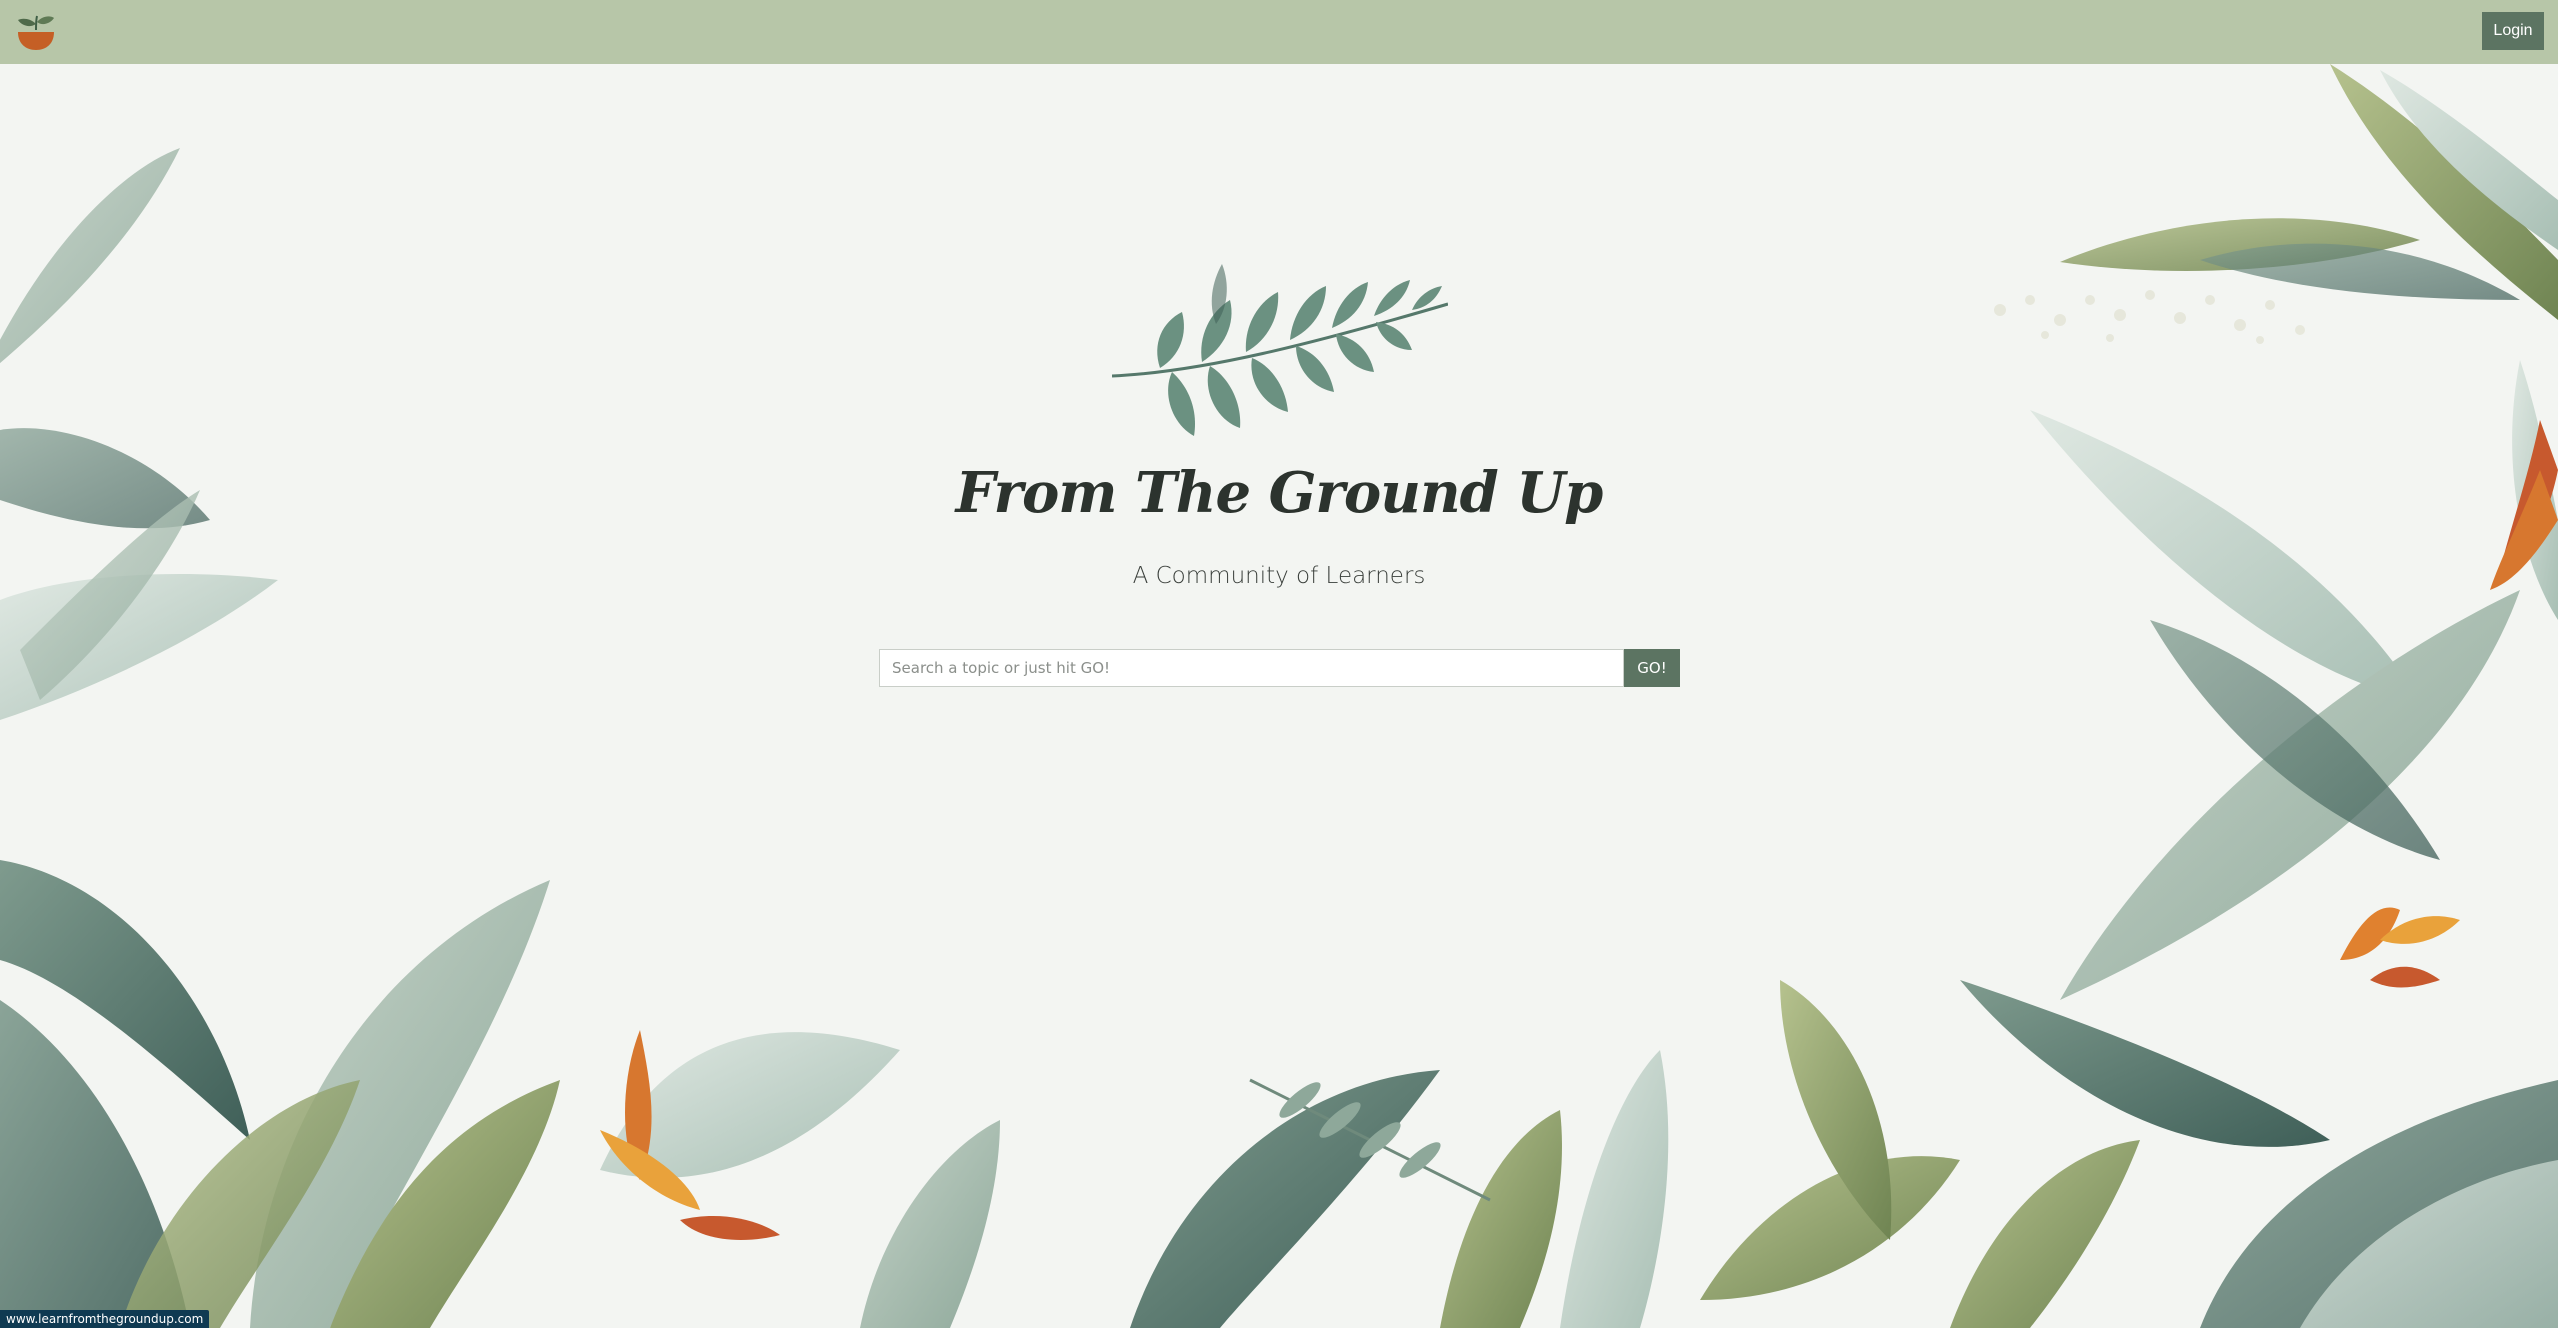 This screenshot has height=1328, width=2558. I want to click on search-form: GO!, so click(1279, 669).